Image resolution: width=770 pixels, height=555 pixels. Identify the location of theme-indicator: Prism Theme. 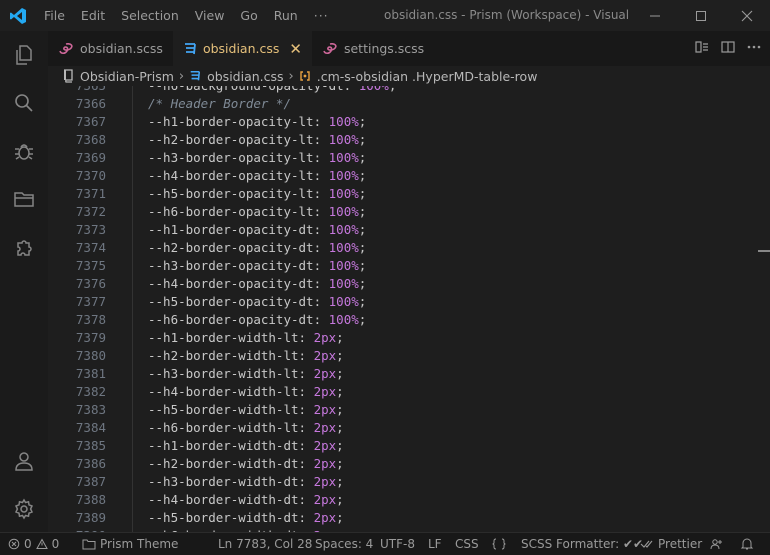
(130, 544).